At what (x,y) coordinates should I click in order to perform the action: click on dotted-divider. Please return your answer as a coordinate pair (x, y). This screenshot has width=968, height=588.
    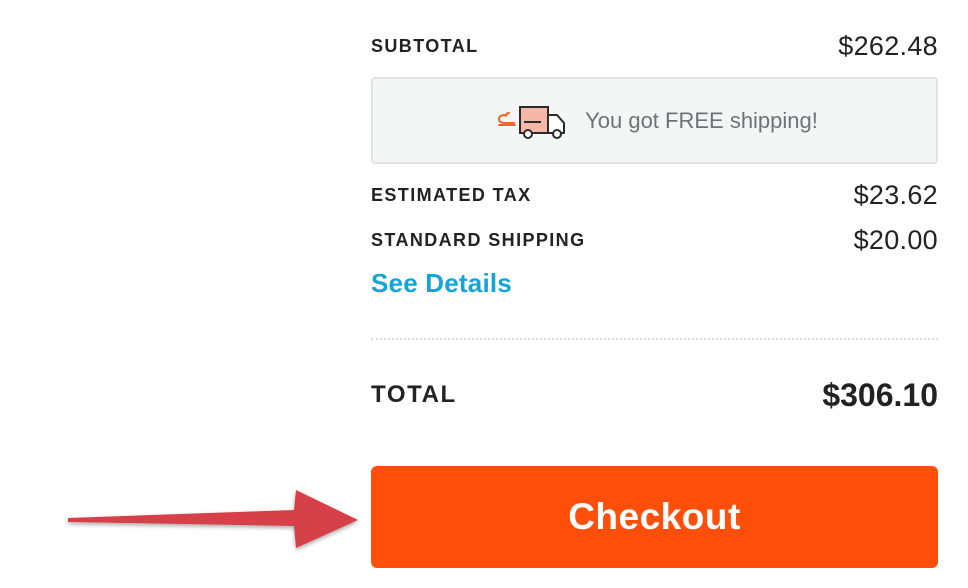
    Looking at the image, I should click on (654, 339).